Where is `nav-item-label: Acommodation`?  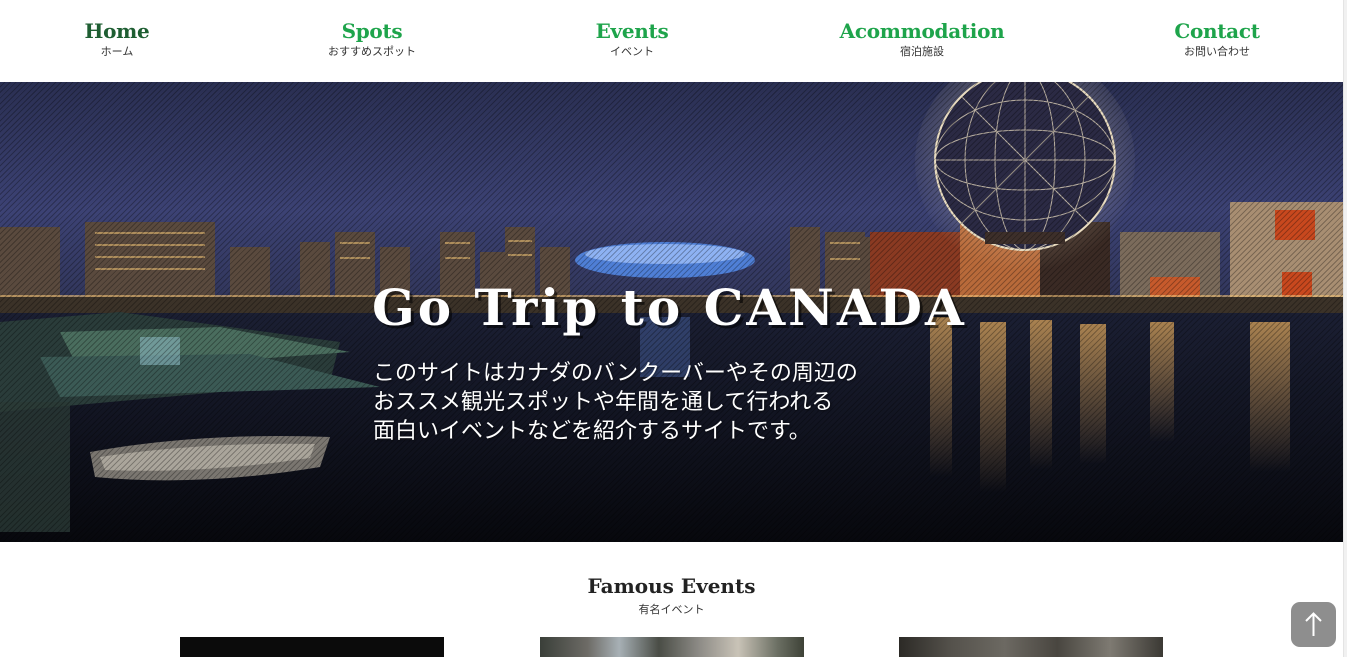
nav-item-label: Acommodation is located at coordinates (922, 31).